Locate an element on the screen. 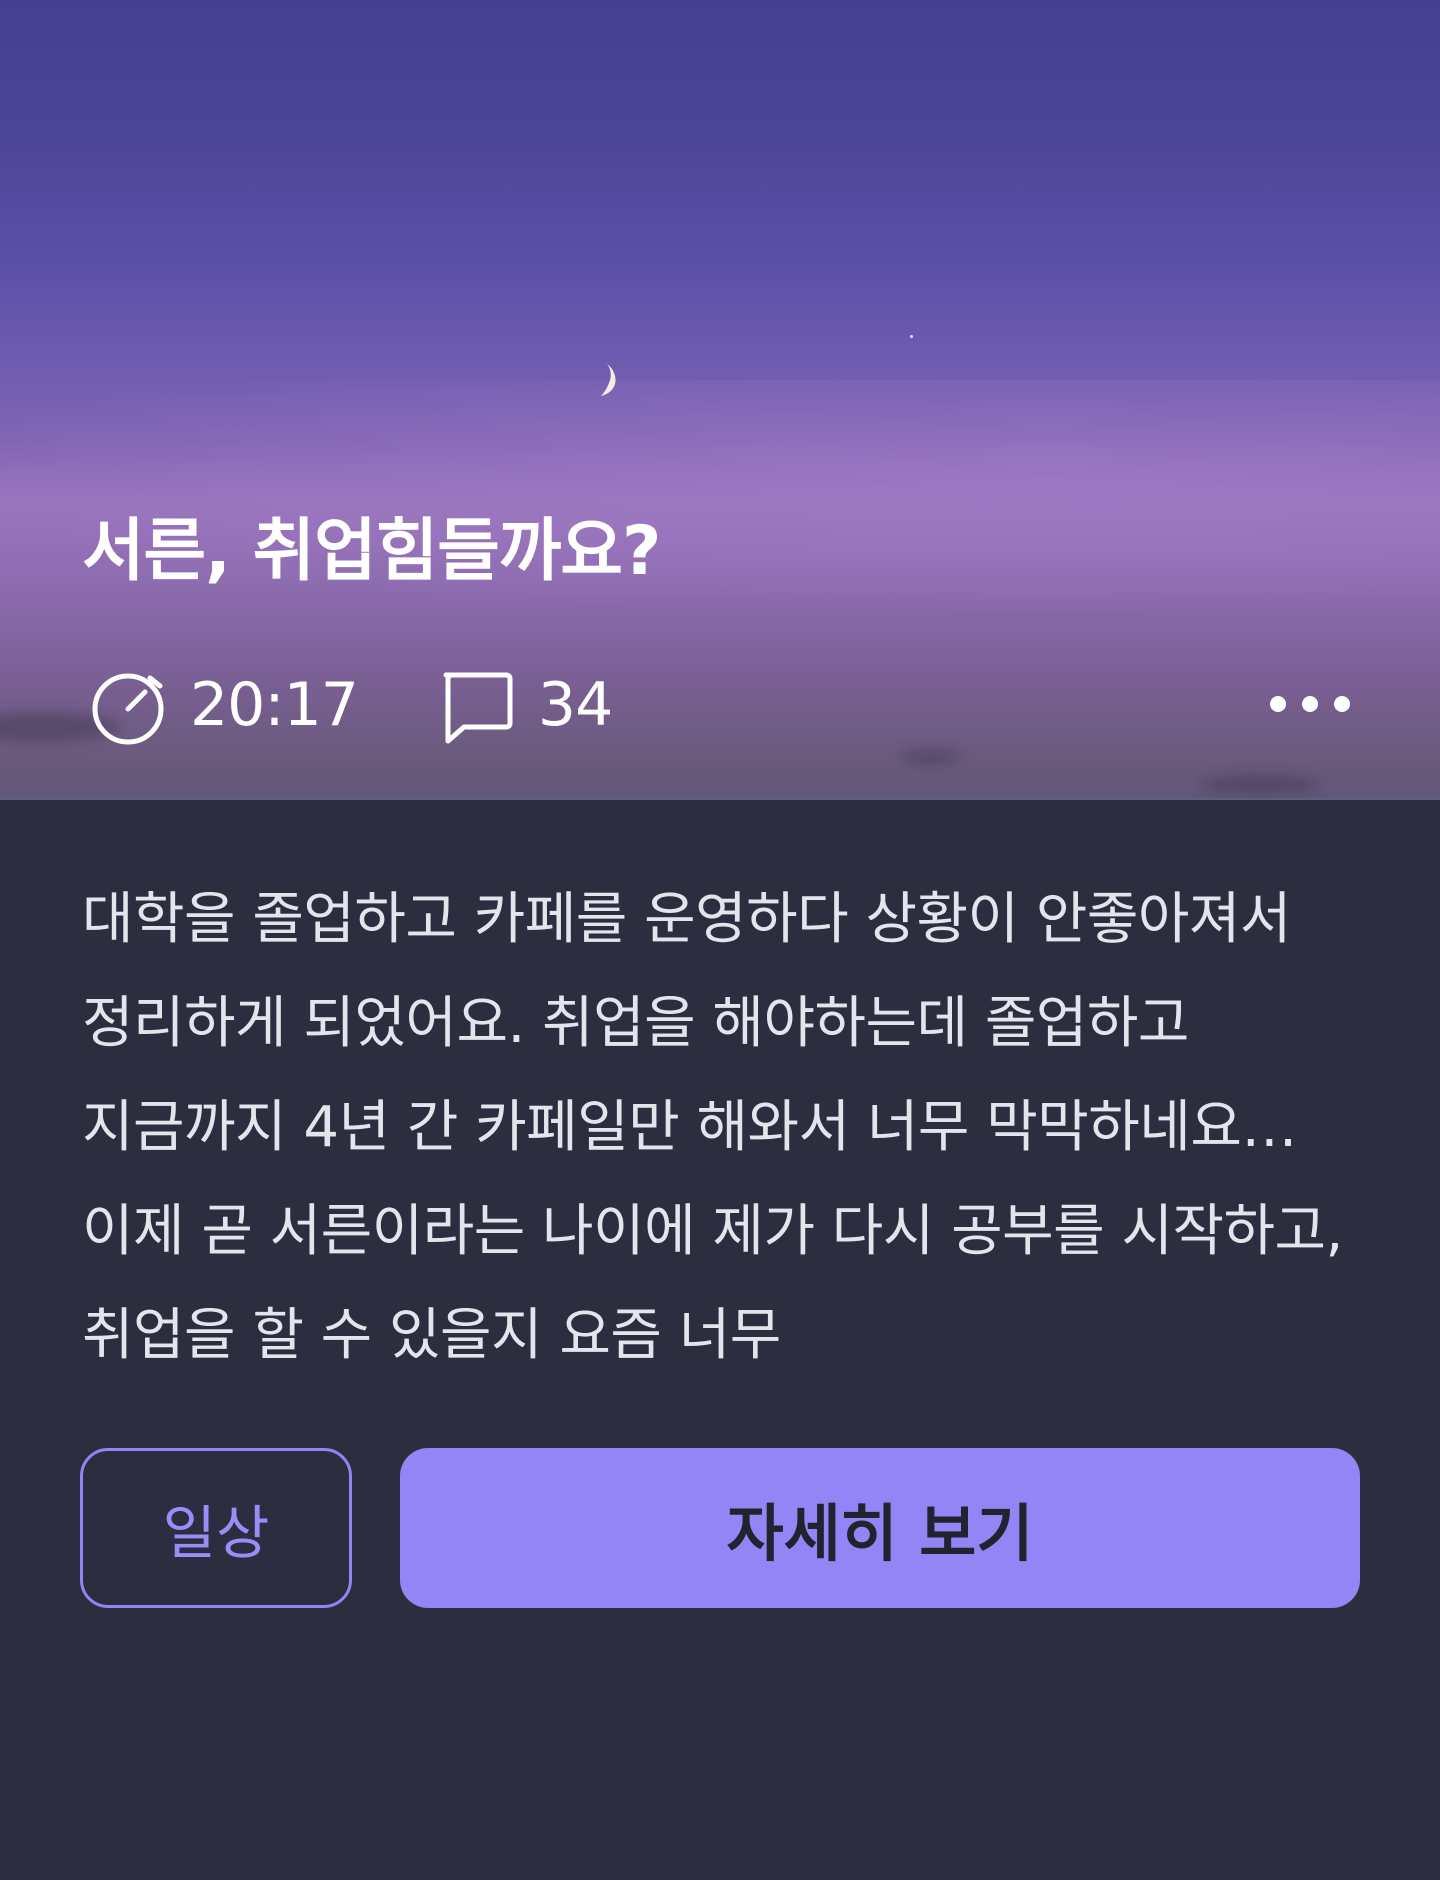  stopwatch-icon is located at coordinates (128, 705).